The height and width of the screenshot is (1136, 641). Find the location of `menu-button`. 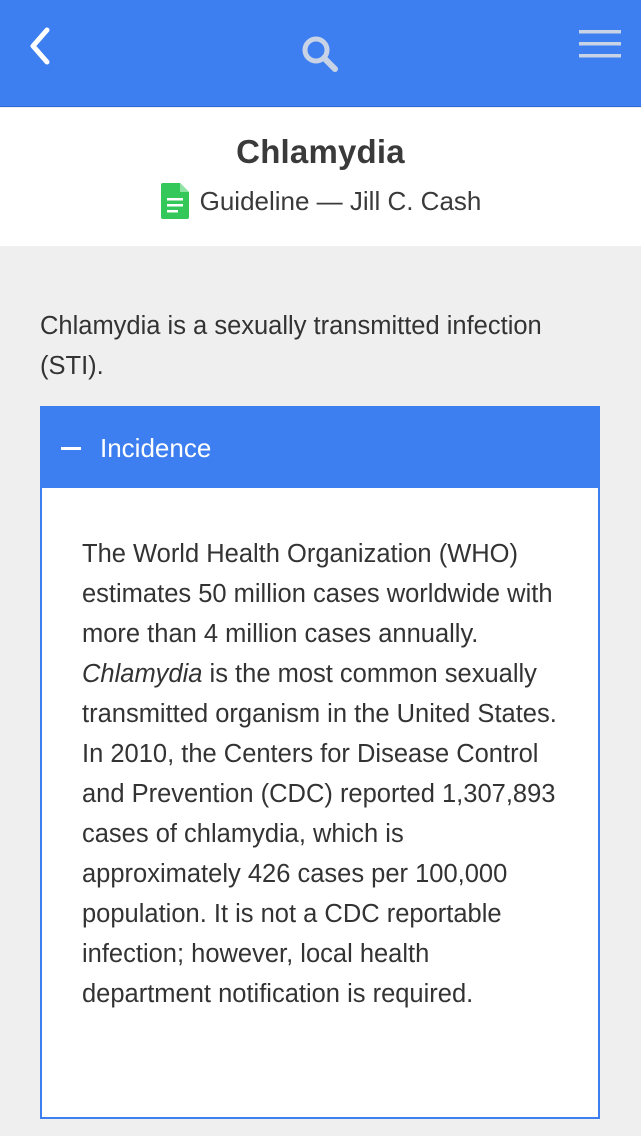

menu-button is located at coordinates (600, 44).